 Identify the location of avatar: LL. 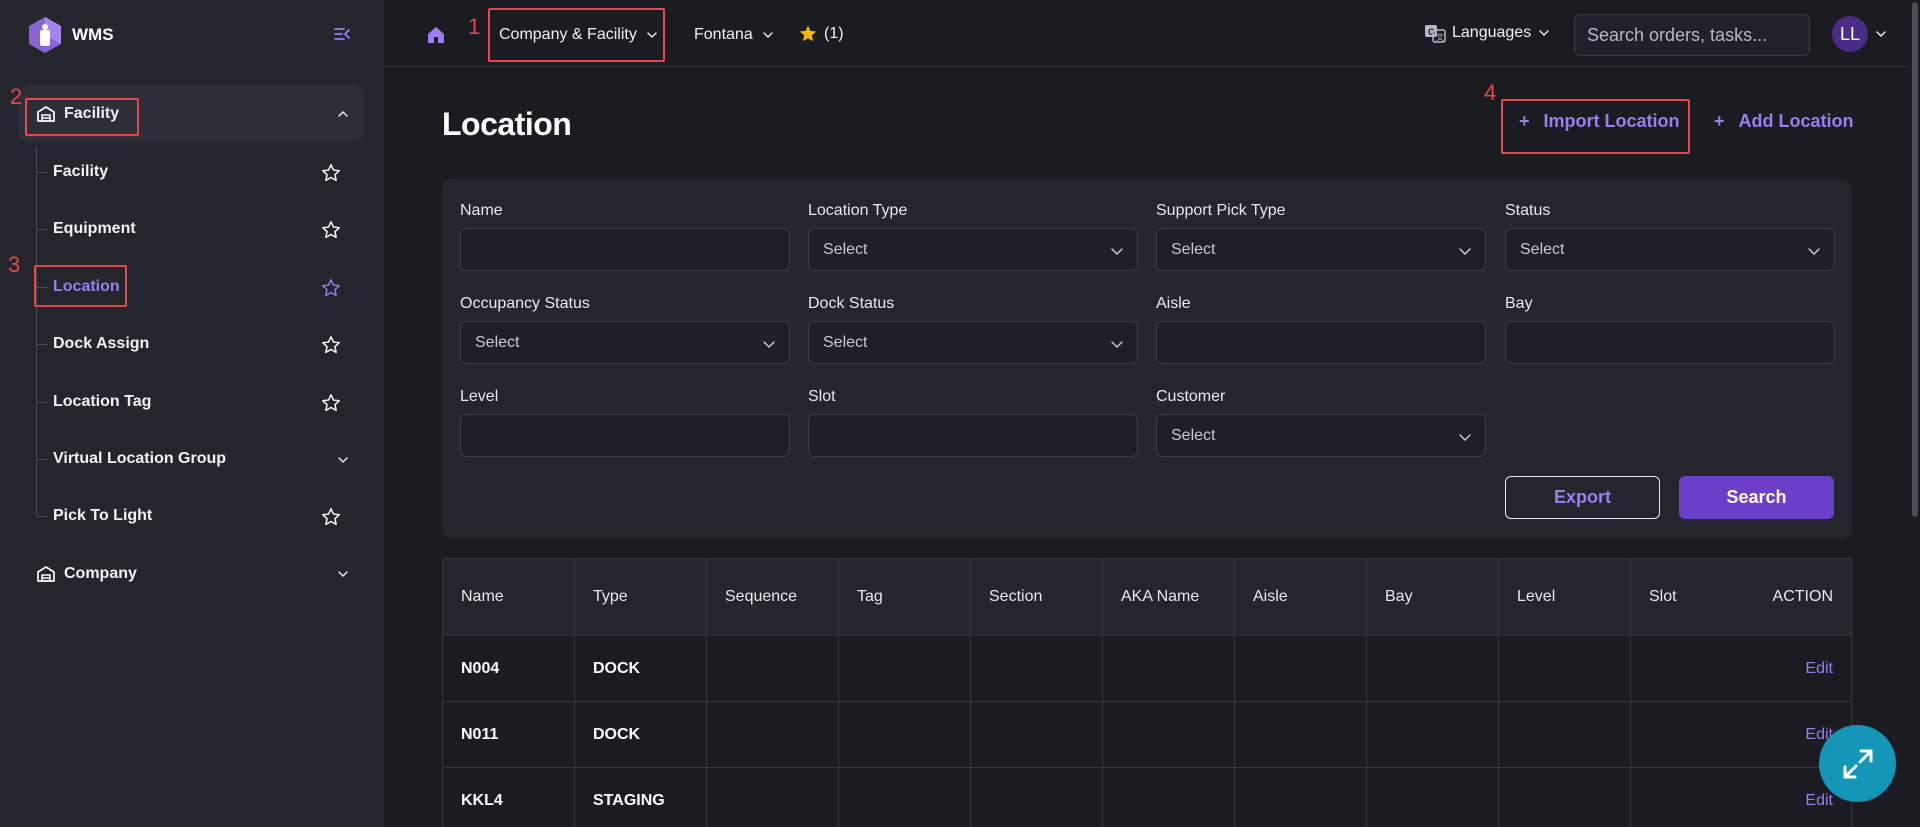
(1850, 34).